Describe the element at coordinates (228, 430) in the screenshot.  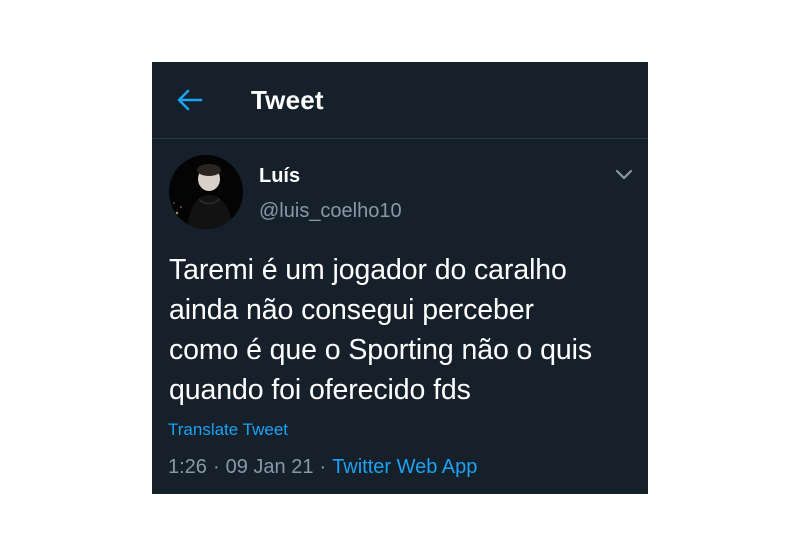
I see `translate-tweet-link: Translate Tweet` at that location.